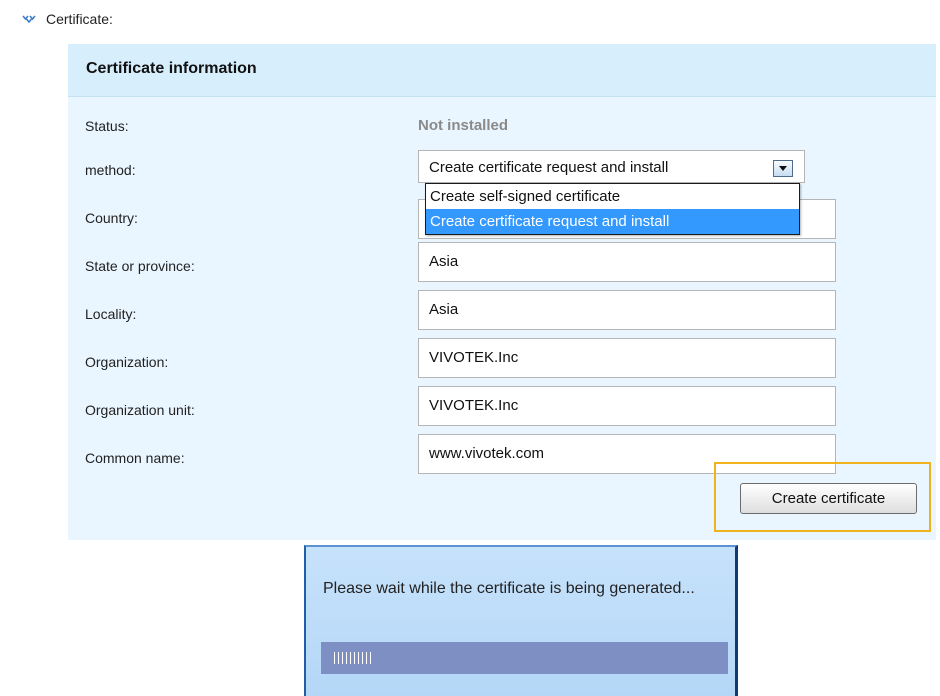 The width and height of the screenshot is (940, 696). Describe the element at coordinates (127, 362) in the screenshot. I see `organization-label: Organization:` at that location.